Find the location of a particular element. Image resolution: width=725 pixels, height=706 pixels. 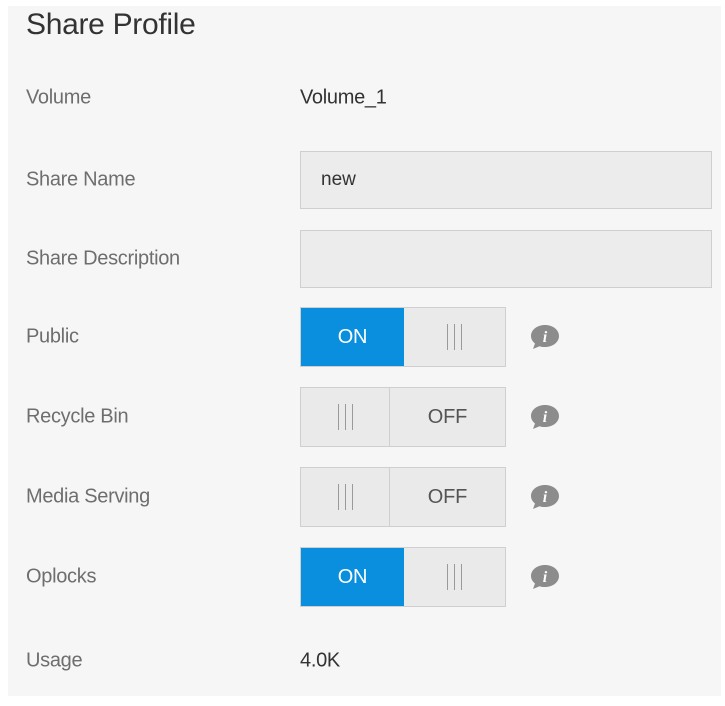

share-name-row: Share Name is located at coordinates (364, 180).